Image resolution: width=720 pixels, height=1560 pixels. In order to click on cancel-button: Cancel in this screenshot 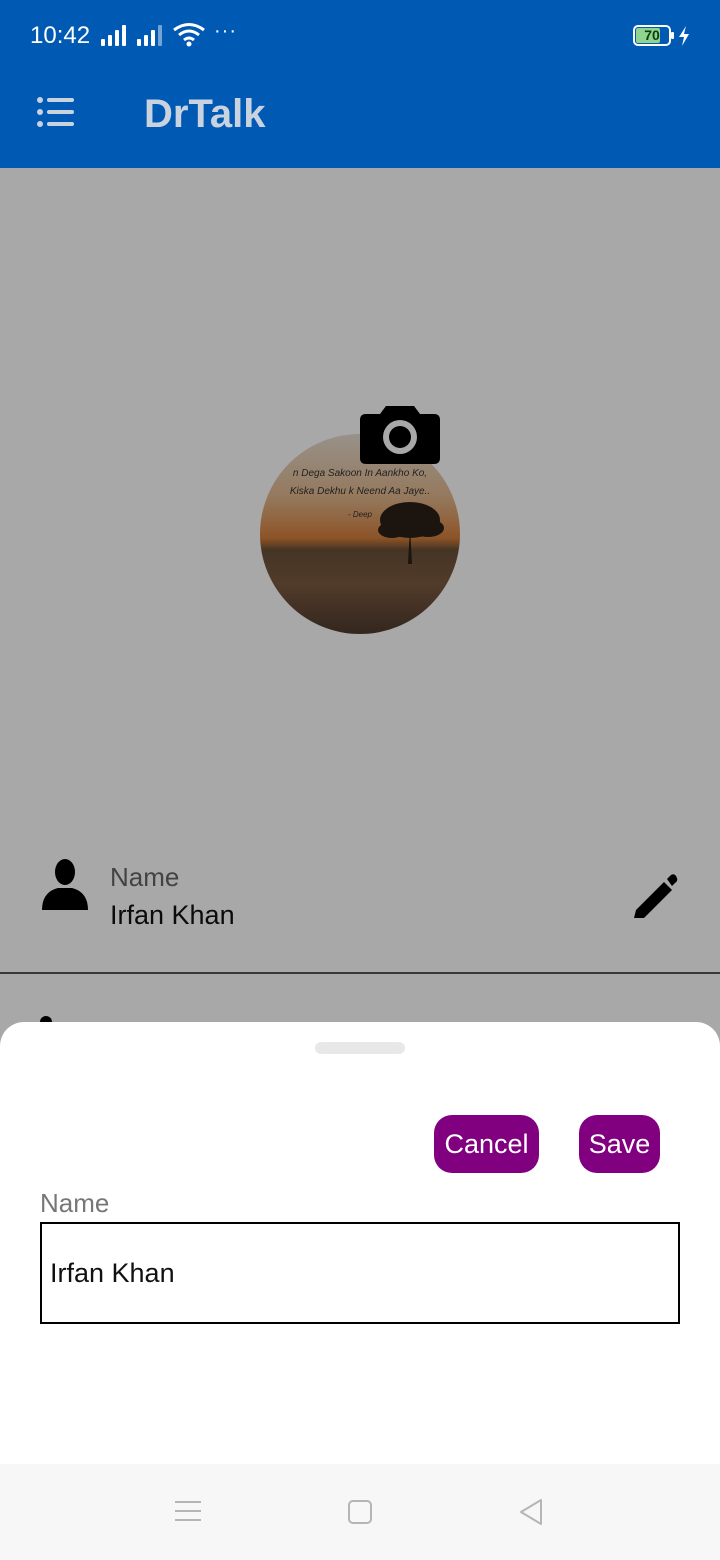, I will do `click(486, 1144)`.